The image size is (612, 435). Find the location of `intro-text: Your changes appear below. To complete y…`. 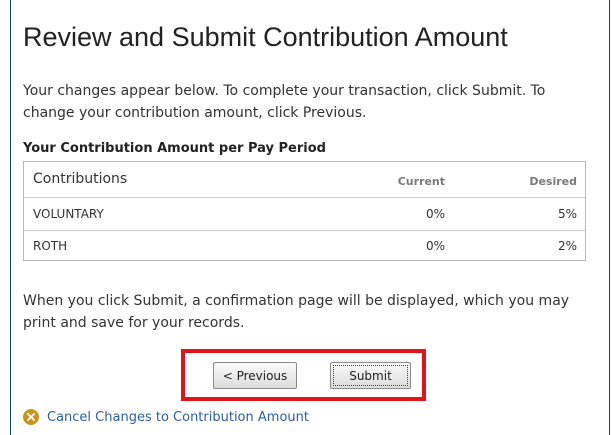

intro-text: Your changes appear below. To complete y… is located at coordinates (284, 102).